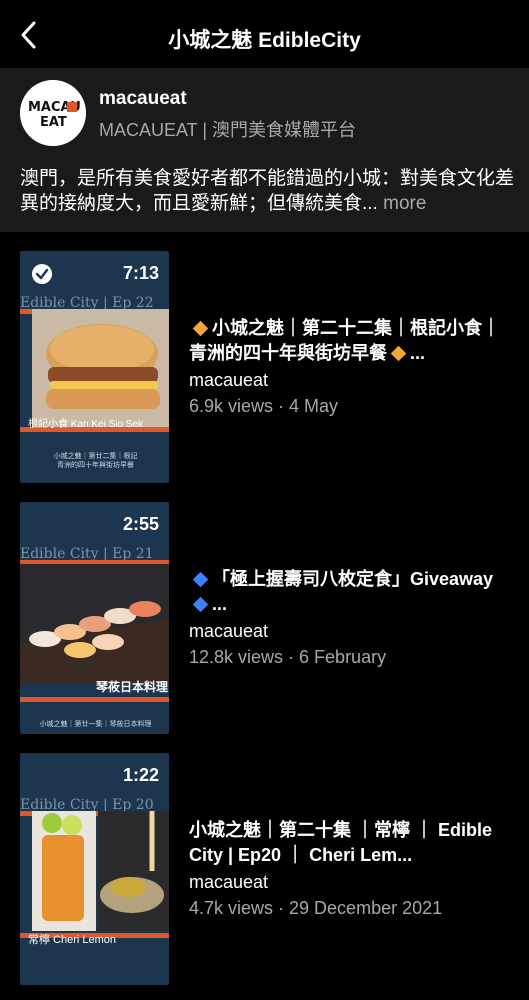 The height and width of the screenshot is (1000, 529). What do you see at coordinates (228, 130) in the screenshot?
I see `channel-subtitle: MACAUEAT | 澳門美食媒體平台` at bounding box center [228, 130].